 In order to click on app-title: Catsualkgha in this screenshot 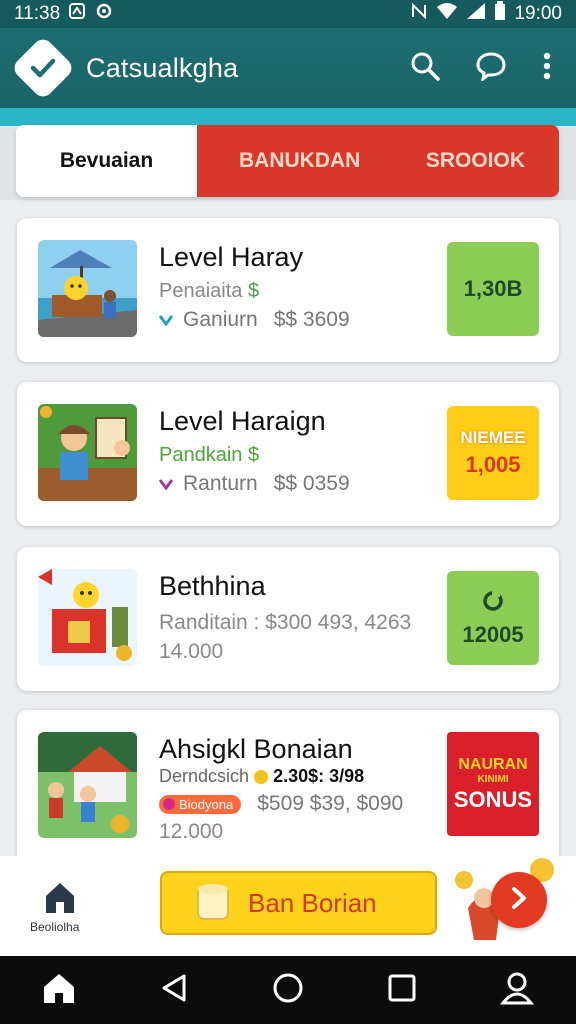, I will do `click(162, 67)`.